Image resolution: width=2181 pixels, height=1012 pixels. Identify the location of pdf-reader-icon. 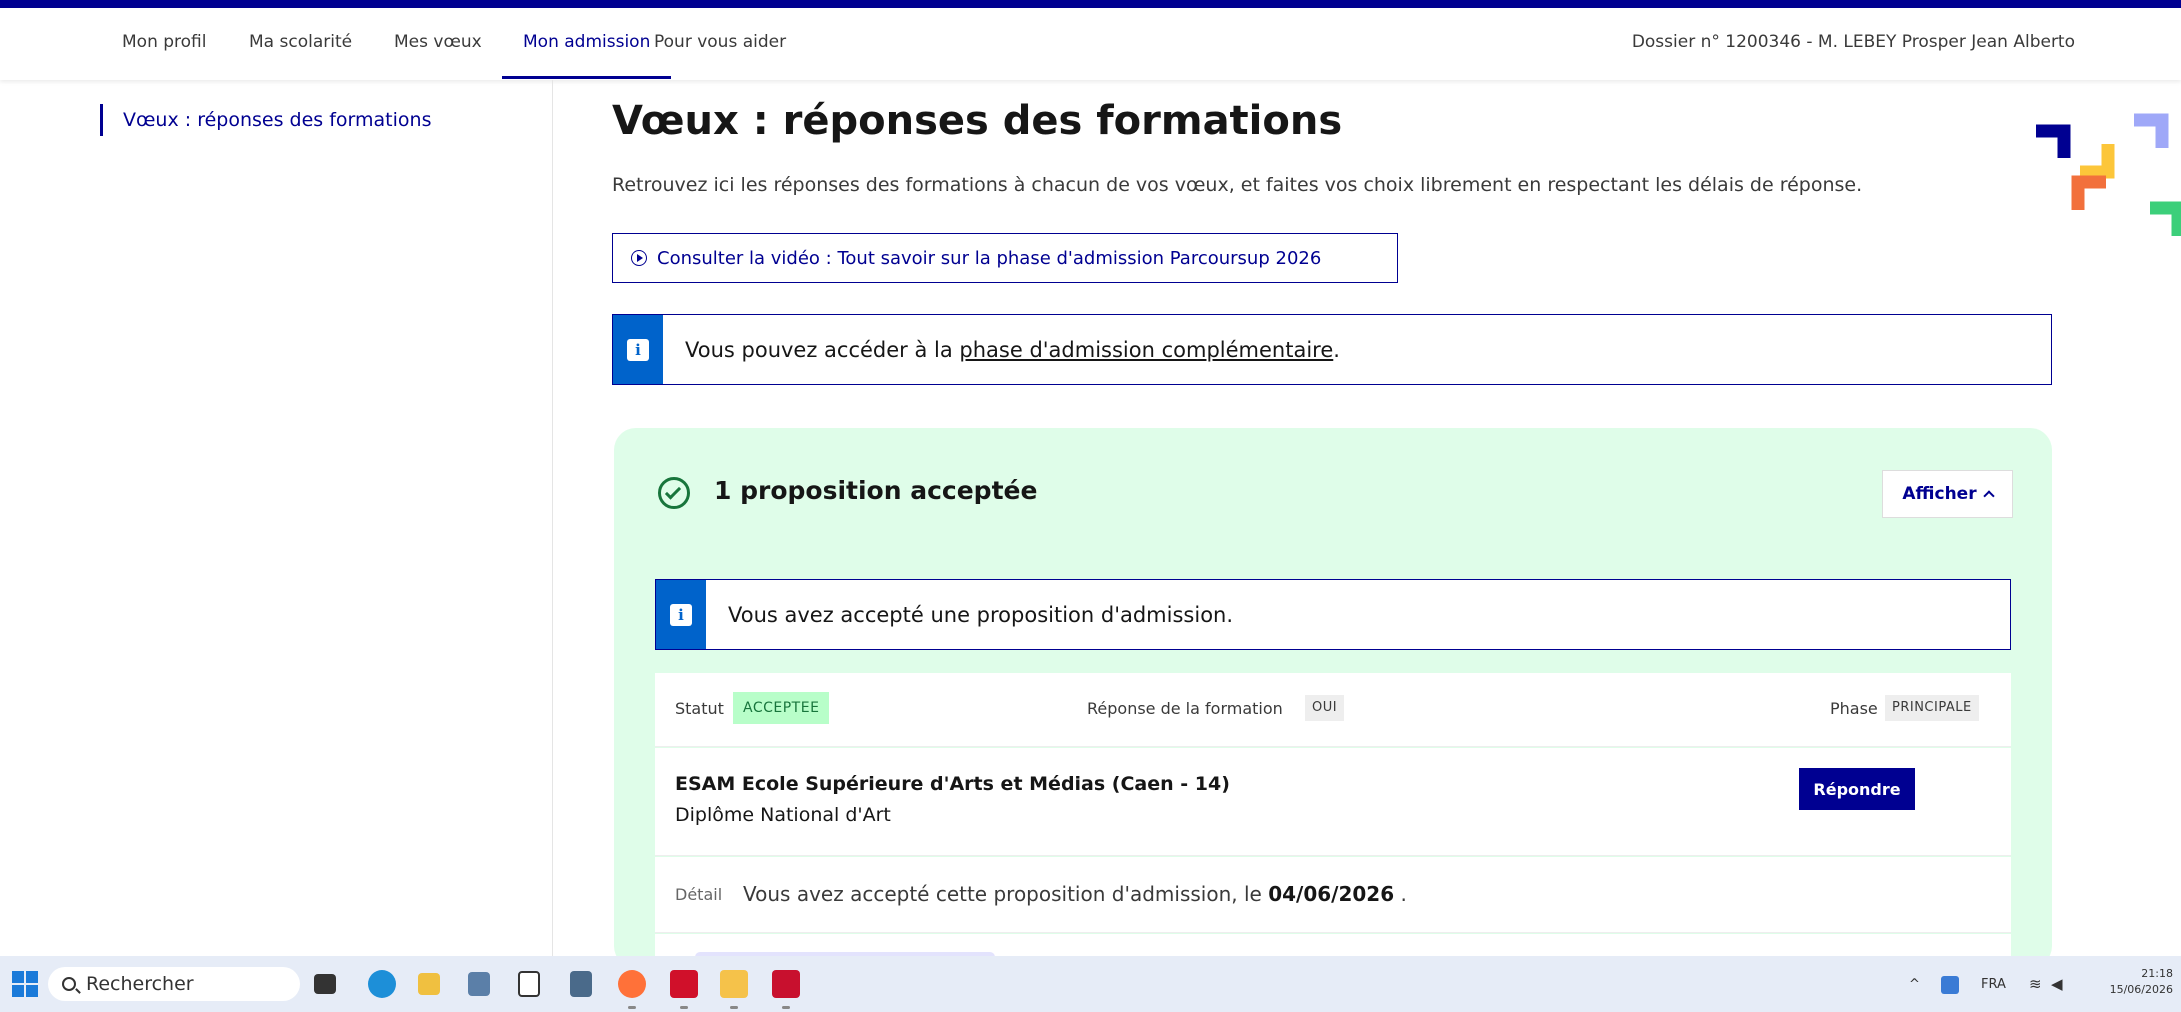
(786, 984).